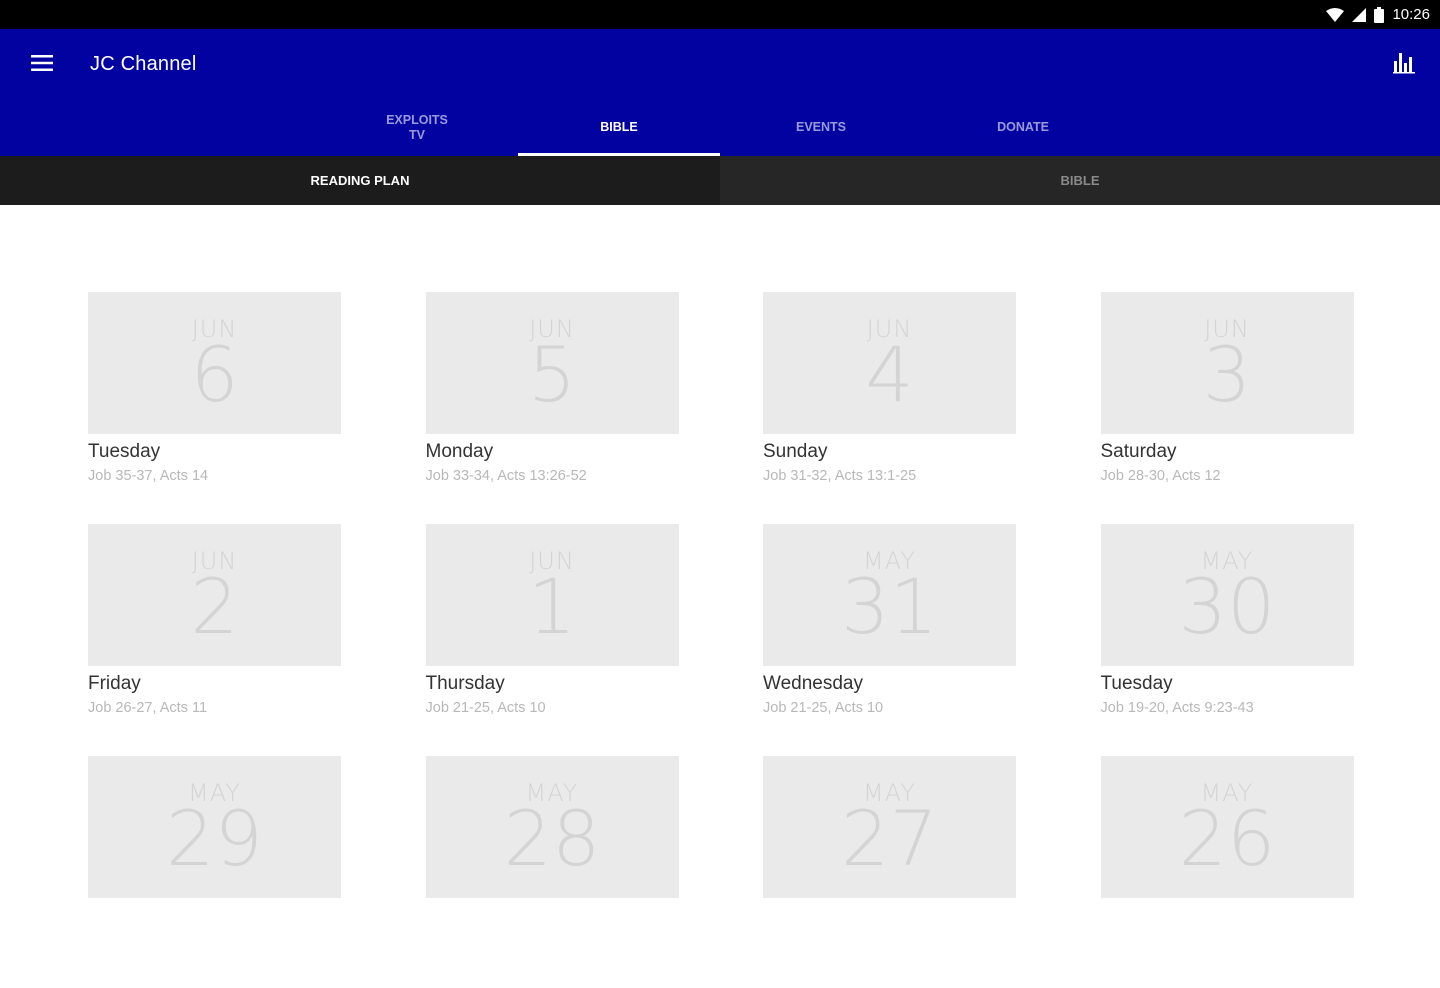 This screenshot has width=1440, height=988. What do you see at coordinates (840, 476) in the screenshot?
I see `reading-passages: Job 31-32, Acts 13:1-25` at bounding box center [840, 476].